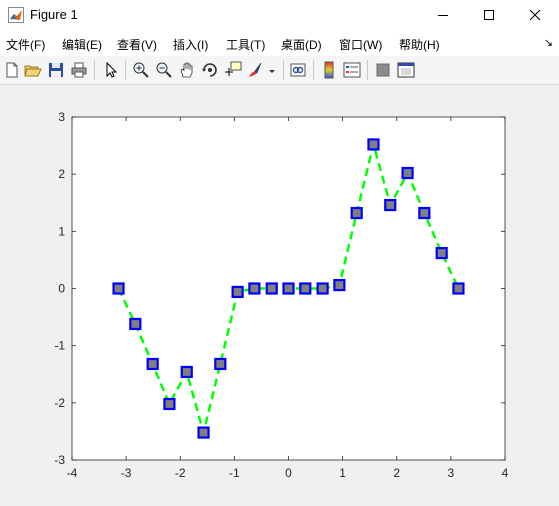  What do you see at coordinates (279, 15) in the screenshot?
I see `title-bar: Figure 1` at bounding box center [279, 15].